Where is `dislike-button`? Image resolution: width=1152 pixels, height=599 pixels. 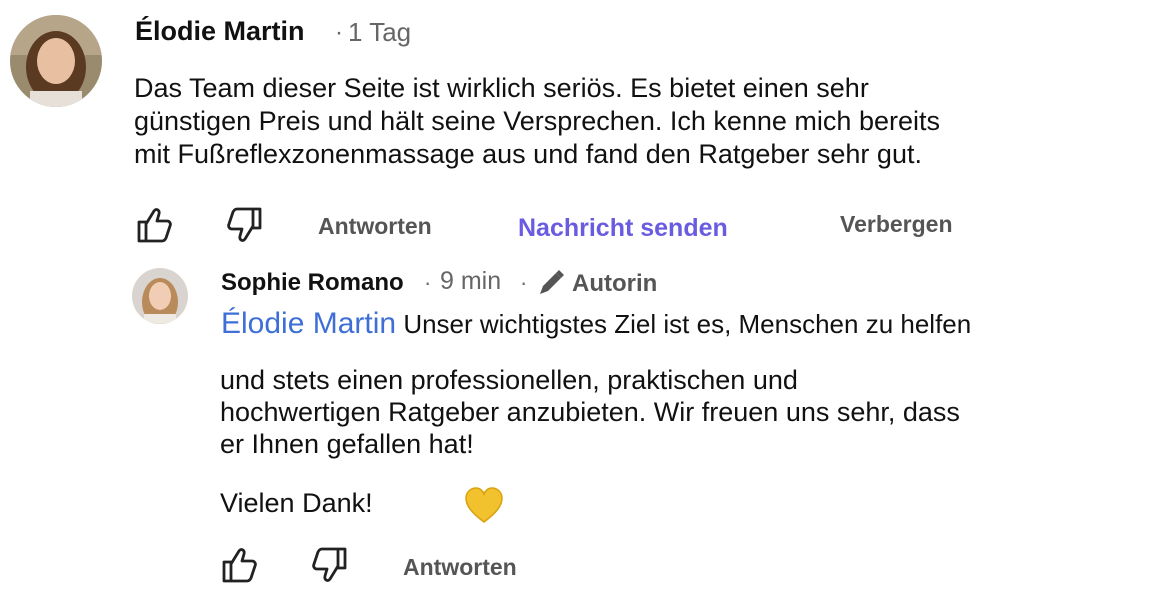
dislike-button is located at coordinates (245, 225).